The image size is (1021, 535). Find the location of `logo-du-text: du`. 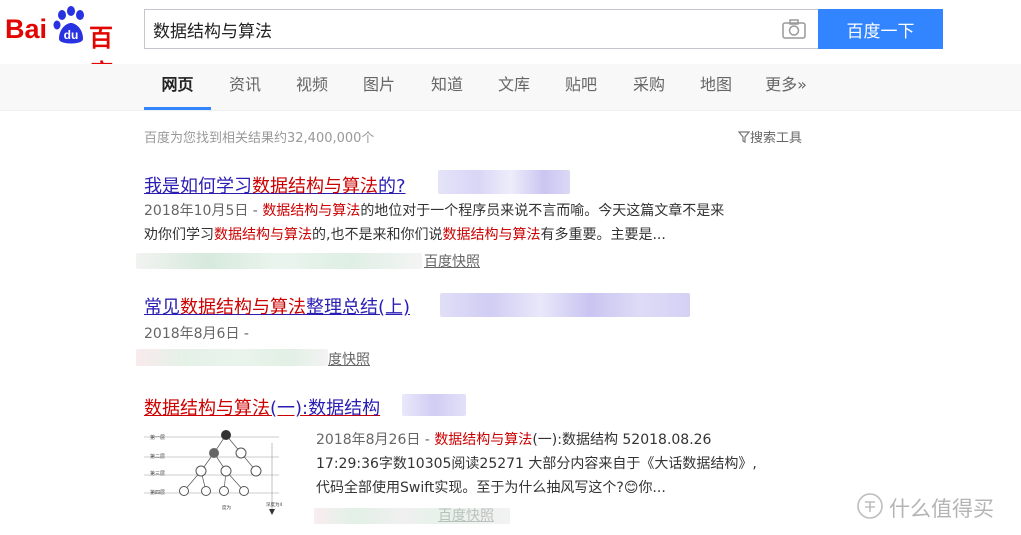

logo-du-text: du is located at coordinates (71, 35).